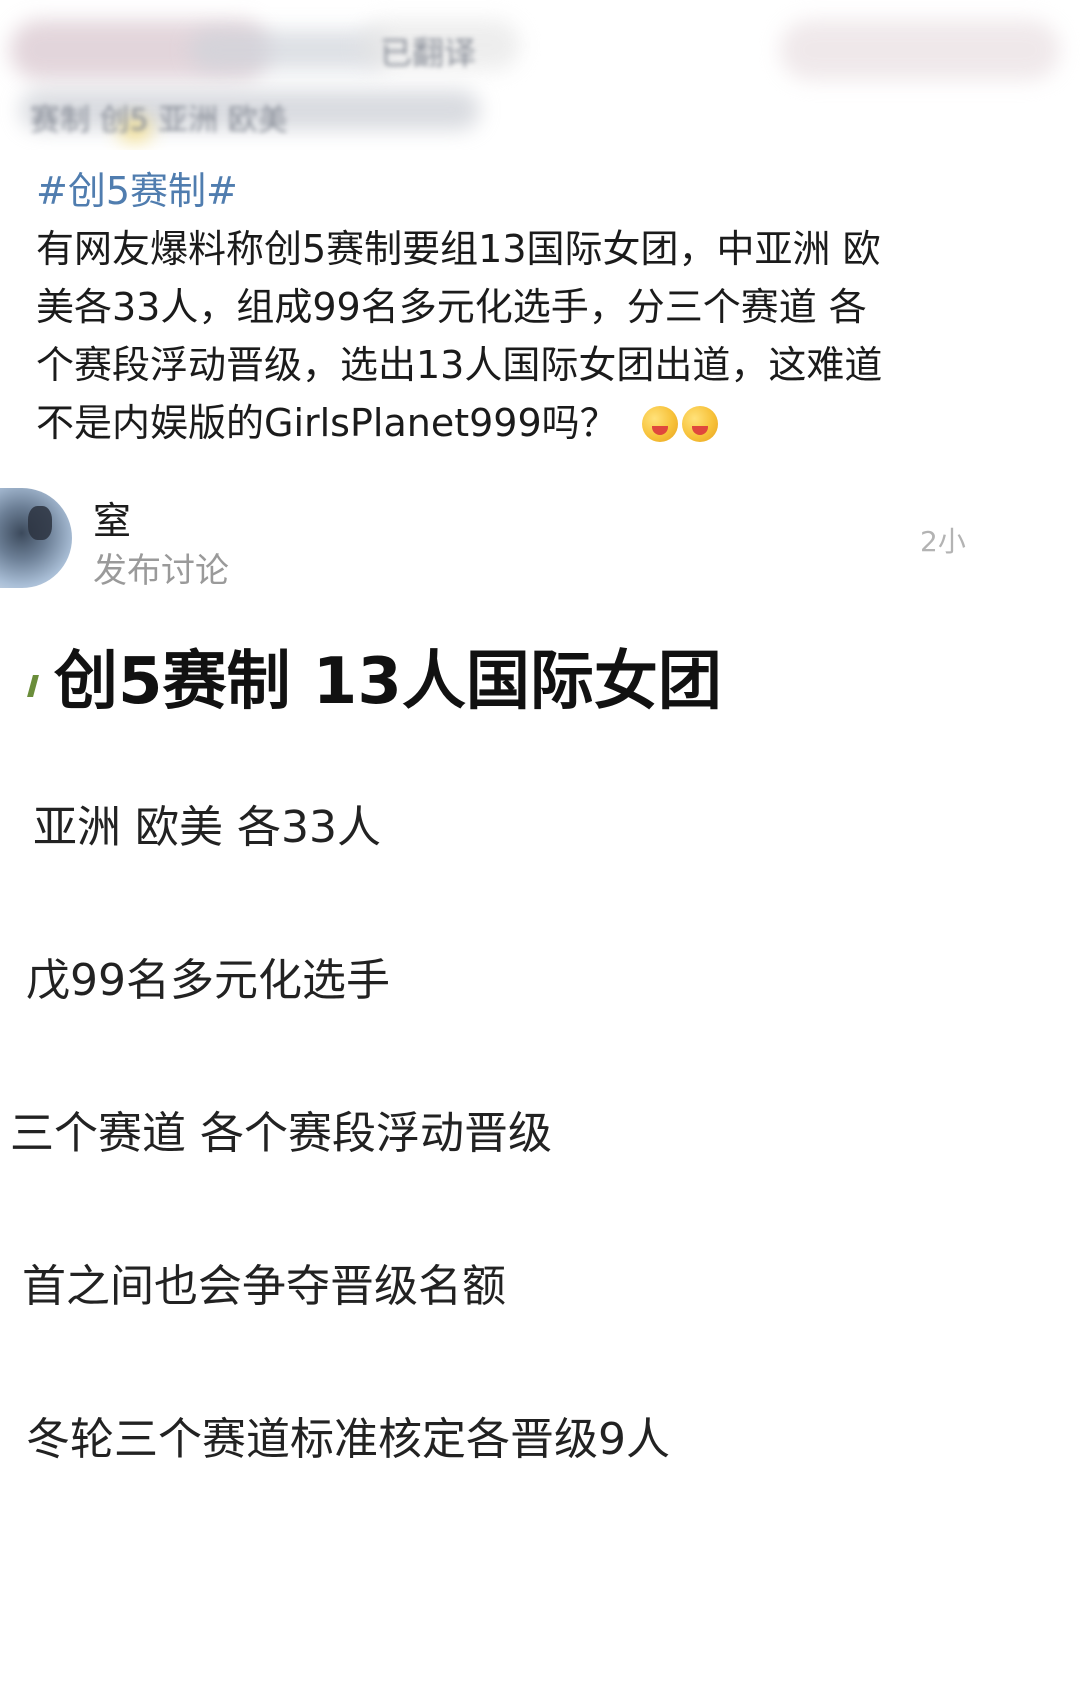 The height and width of the screenshot is (1698, 1080). What do you see at coordinates (159, 120) in the screenshot?
I see `blurred-header-subtext: 赛制 创5 亚洲 欧美` at bounding box center [159, 120].